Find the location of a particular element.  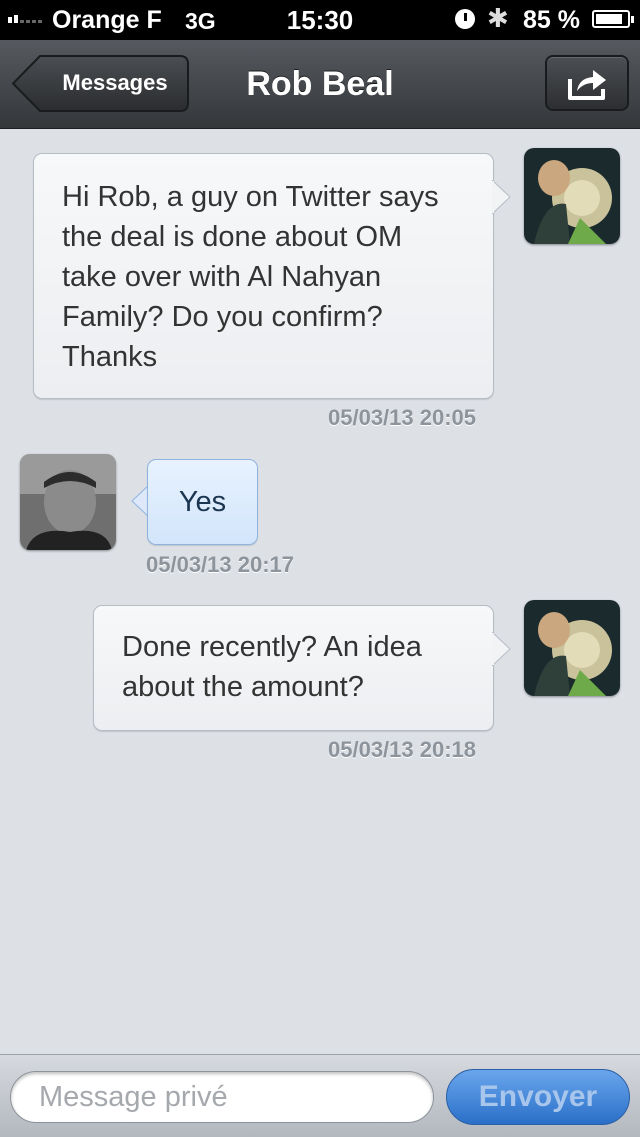

message-timestamp: 05/03/13 20:18 is located at coordinates (402, 749).